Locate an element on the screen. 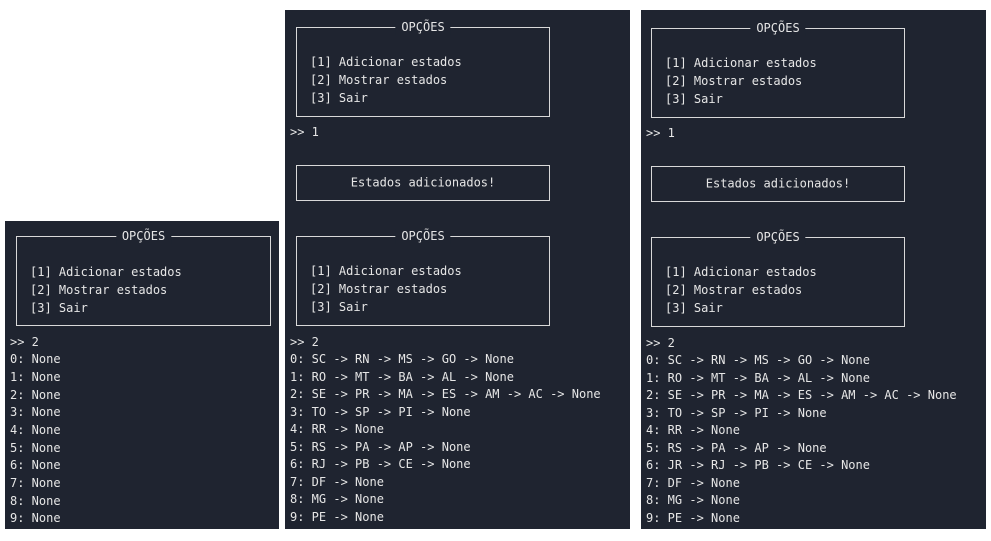 Image resolution: width=991 pixels, height=541 pixels. list-item: 6: None is located at coordinates (35, 465).